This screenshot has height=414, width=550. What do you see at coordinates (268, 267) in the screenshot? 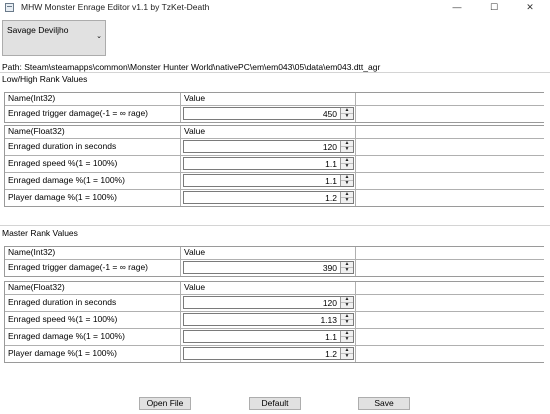
I see `numeric-input: 390 ▲ ▼` at bounding box center [268, 267].